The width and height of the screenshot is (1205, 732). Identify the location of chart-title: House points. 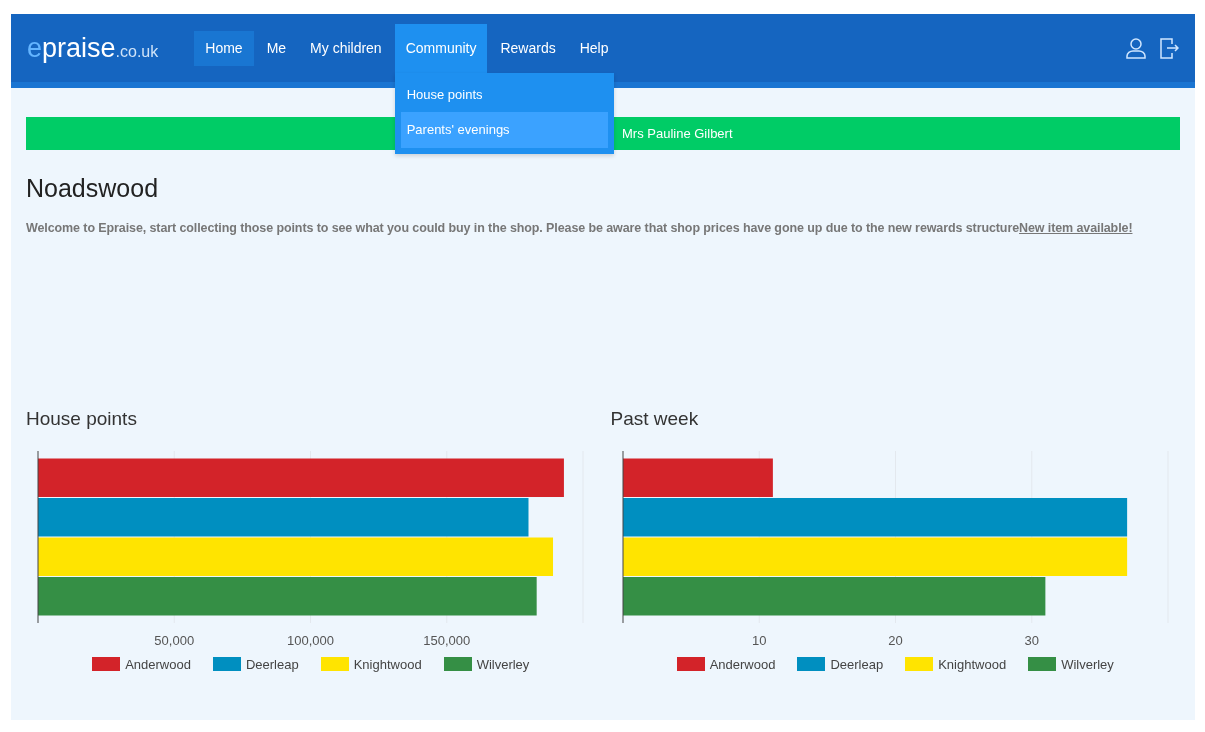
(82, 418).